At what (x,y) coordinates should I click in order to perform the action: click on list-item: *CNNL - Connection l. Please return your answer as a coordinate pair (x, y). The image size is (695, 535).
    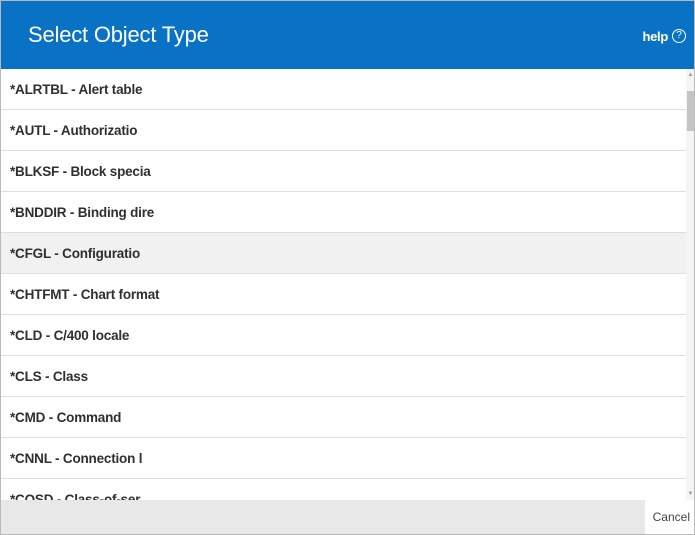
    Looking at the image, I should click on (343, 458).